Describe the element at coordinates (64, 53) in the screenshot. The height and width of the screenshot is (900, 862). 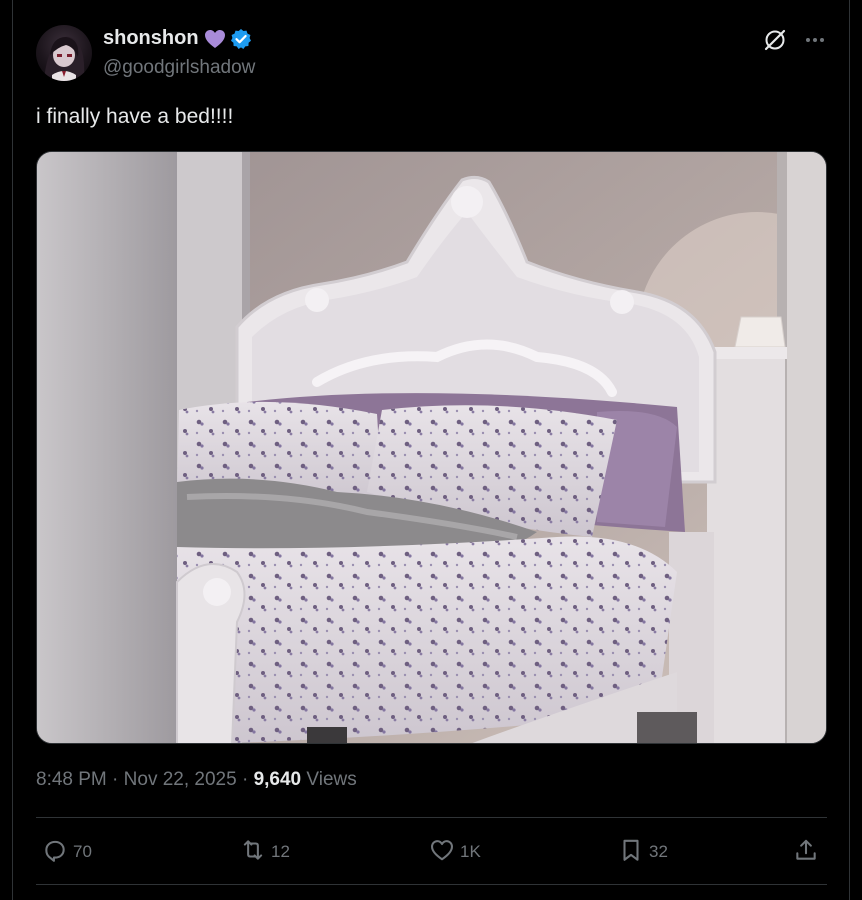
I see `avatar` at that location.